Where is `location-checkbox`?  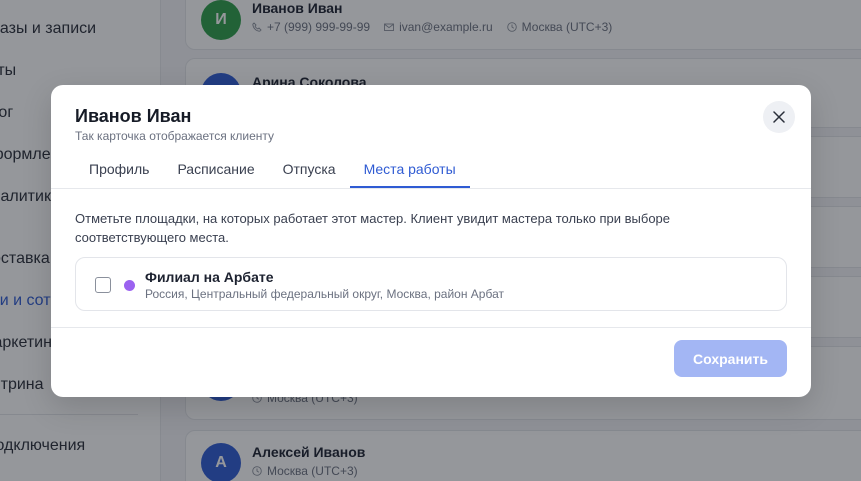 location-checkbox is located at coordinates (103, 285).